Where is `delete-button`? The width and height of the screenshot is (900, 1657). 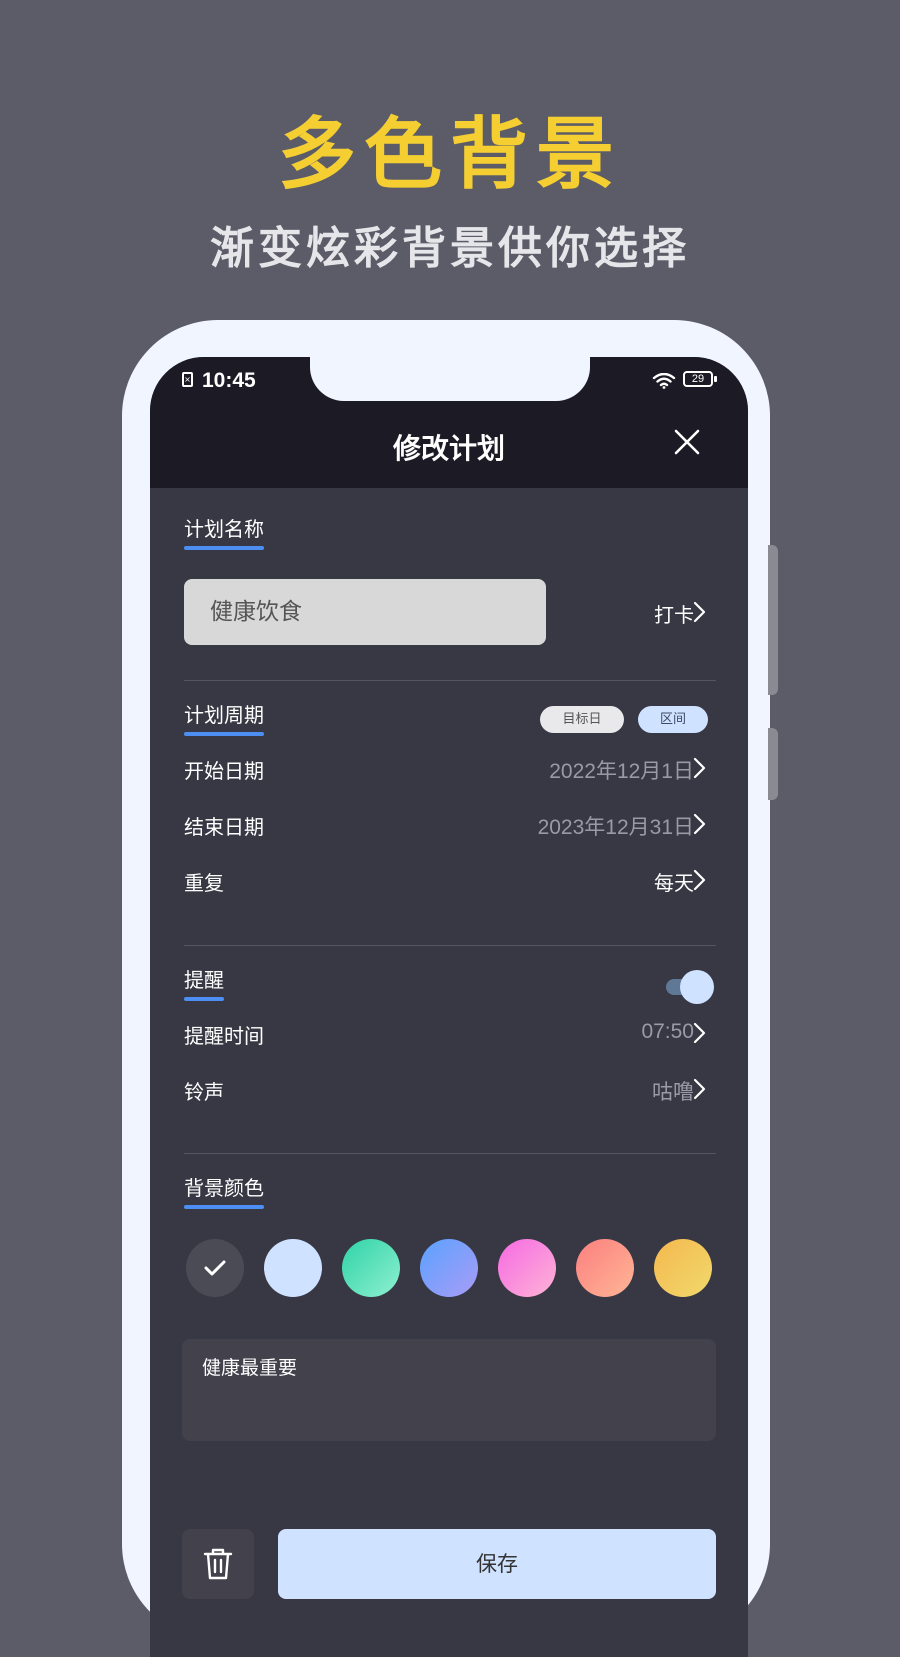 delete-button is located at coordinates (218, 1564).